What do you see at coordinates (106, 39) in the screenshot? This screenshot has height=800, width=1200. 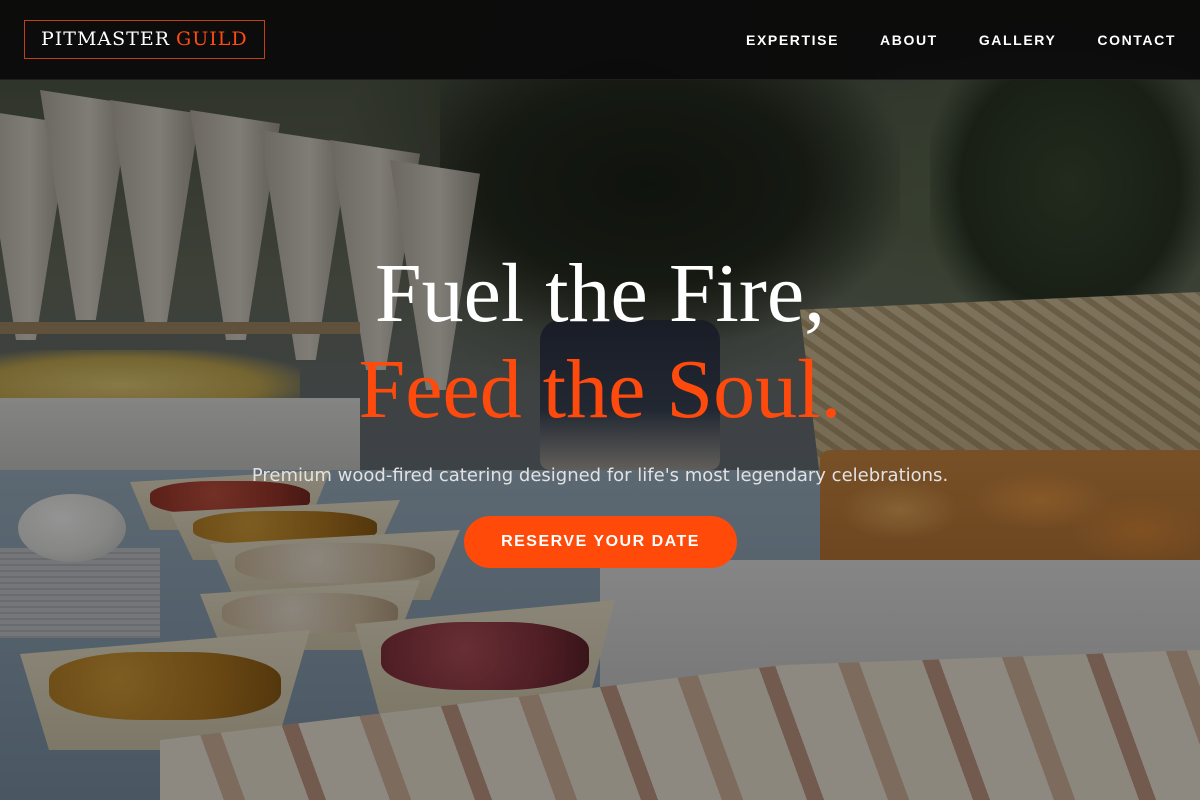 I see `brand-name-primary: PITMASTER` at bounding box center [106, 39].